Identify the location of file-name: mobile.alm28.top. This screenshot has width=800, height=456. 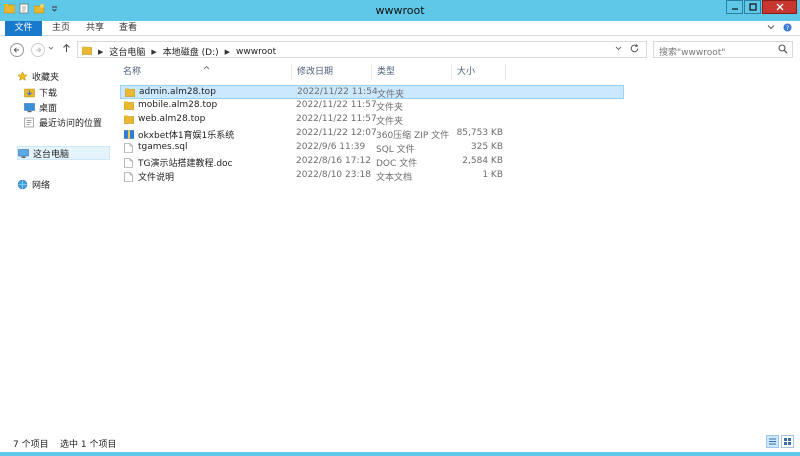
(178, 105).